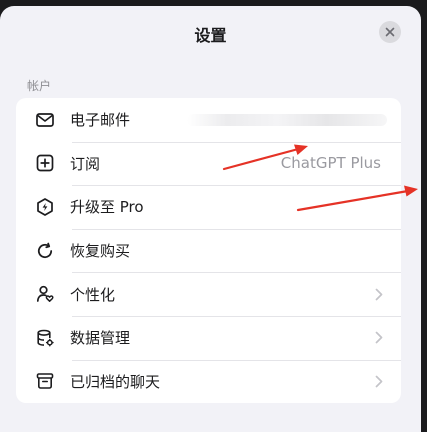 The height and width of the screenshot is (432, 427). What do you see at coordinates (45, 381) in the screenshot?
I see `archive-icon` at bounding box center [45, 381].